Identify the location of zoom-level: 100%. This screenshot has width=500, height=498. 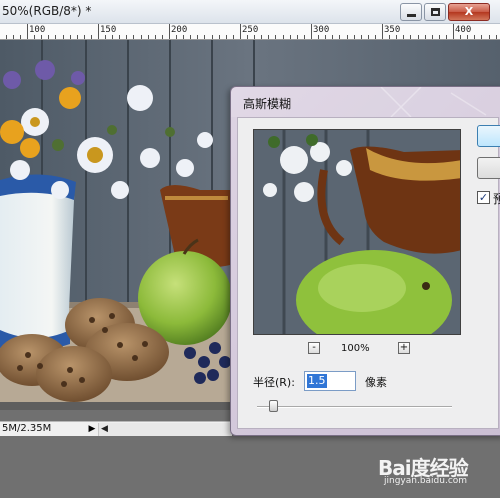
(355, 348).